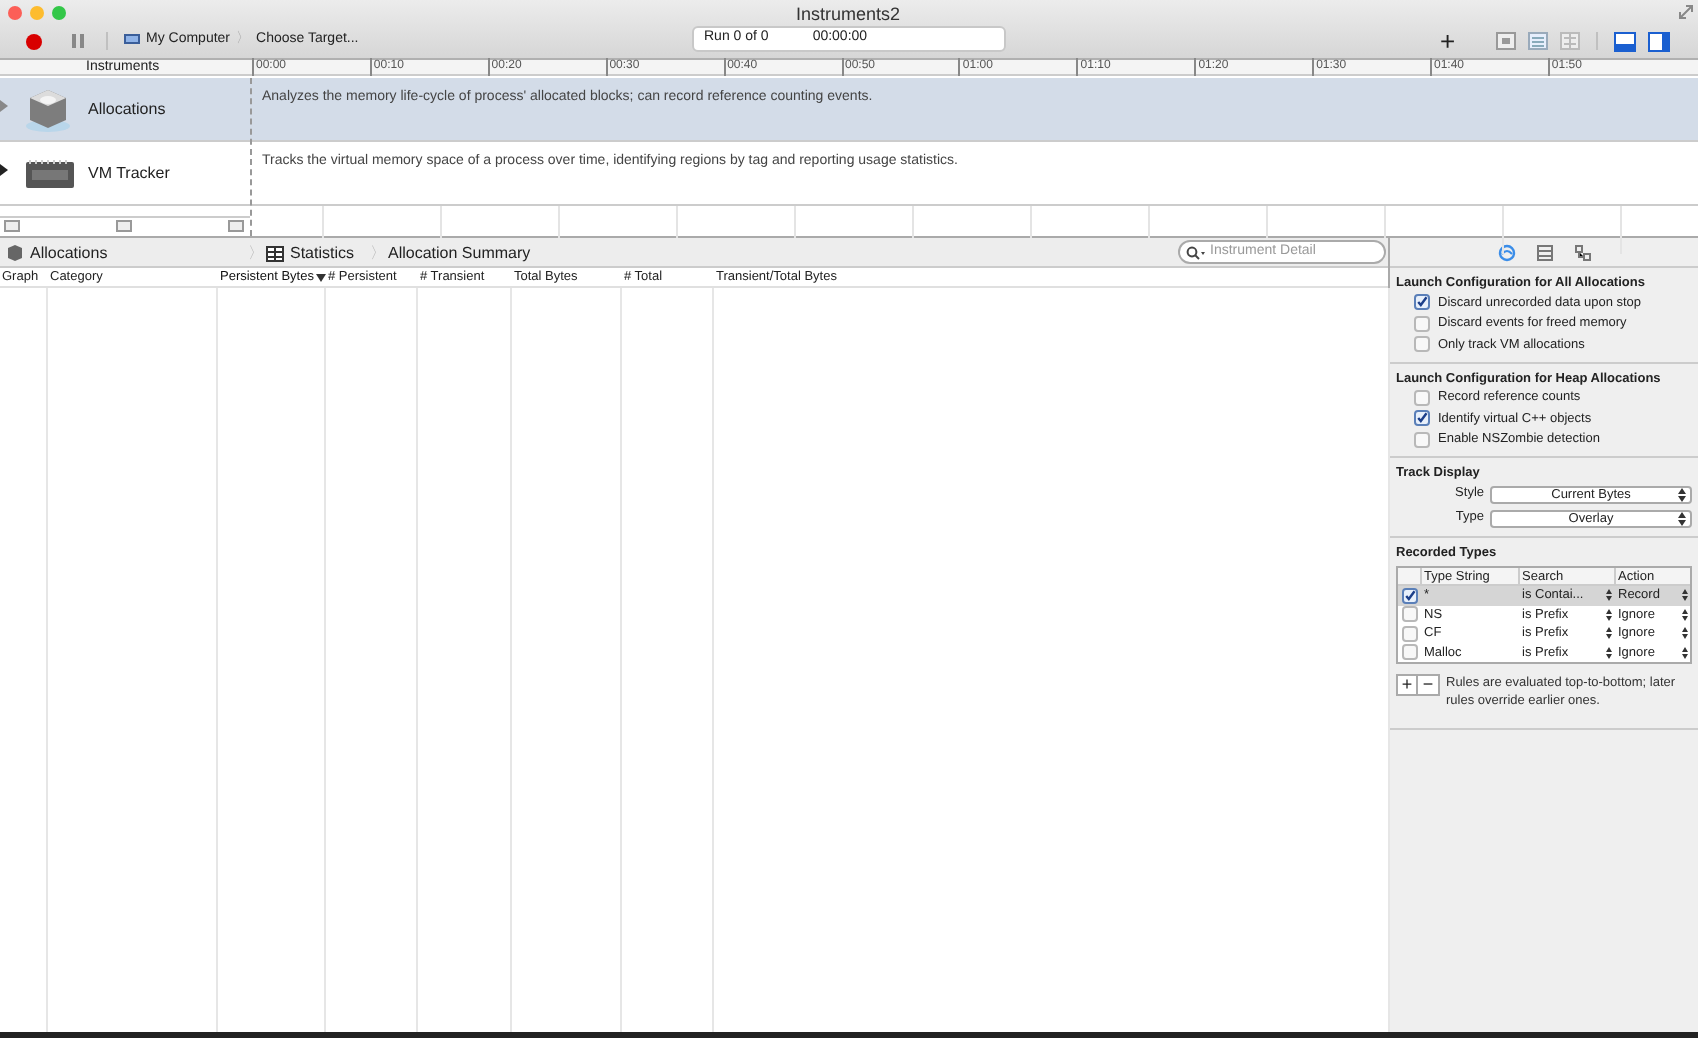 The width and height of the screenshot is (1698, 1038). I want to click on record-button, so click(34, 42).